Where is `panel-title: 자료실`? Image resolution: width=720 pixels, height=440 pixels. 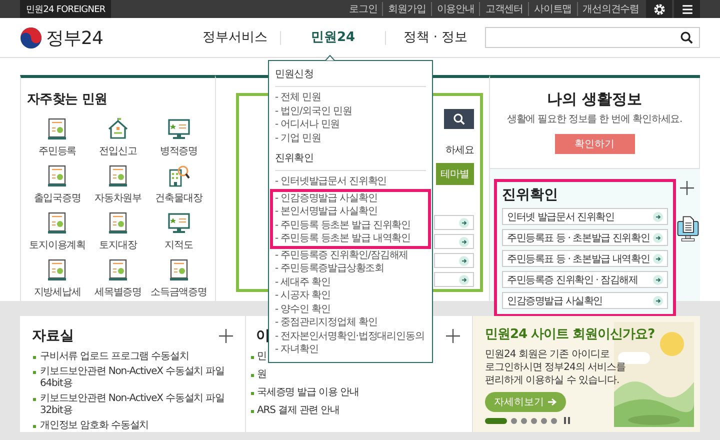
panel-title: 자료실 is located at coordinates (53, 336).